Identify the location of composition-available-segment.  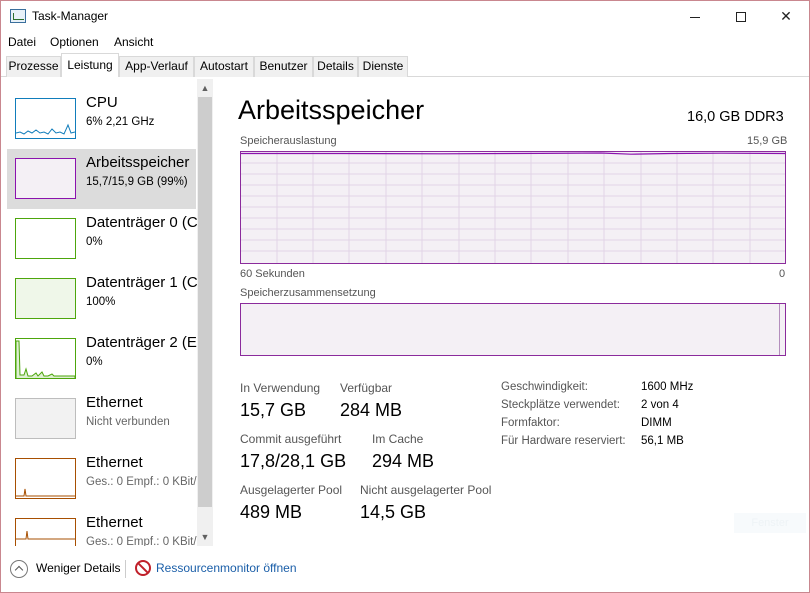
(779, 329).